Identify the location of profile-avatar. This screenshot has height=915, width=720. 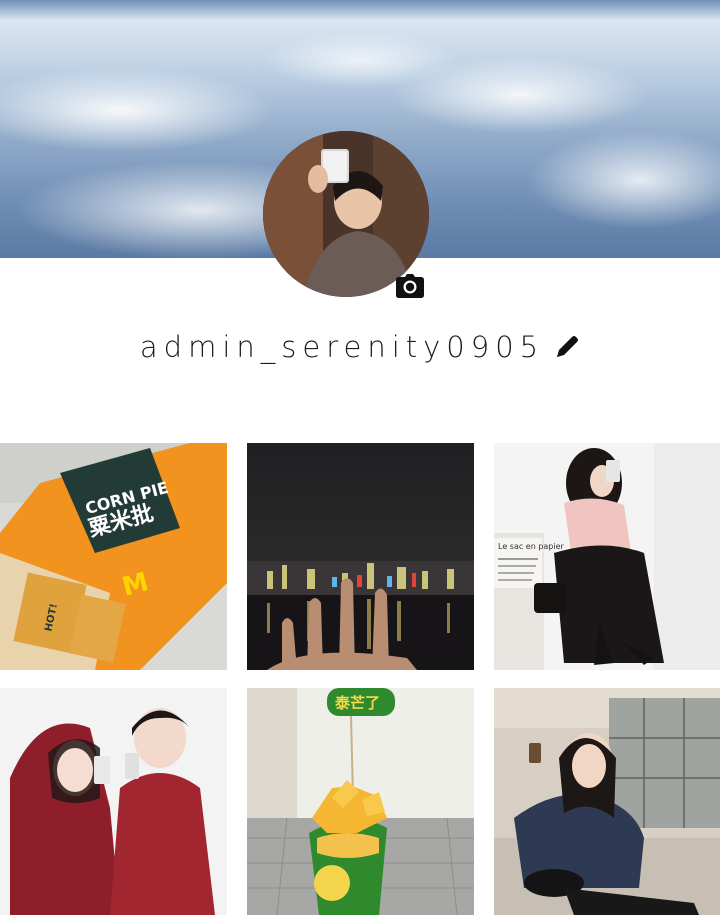
(346, 214).